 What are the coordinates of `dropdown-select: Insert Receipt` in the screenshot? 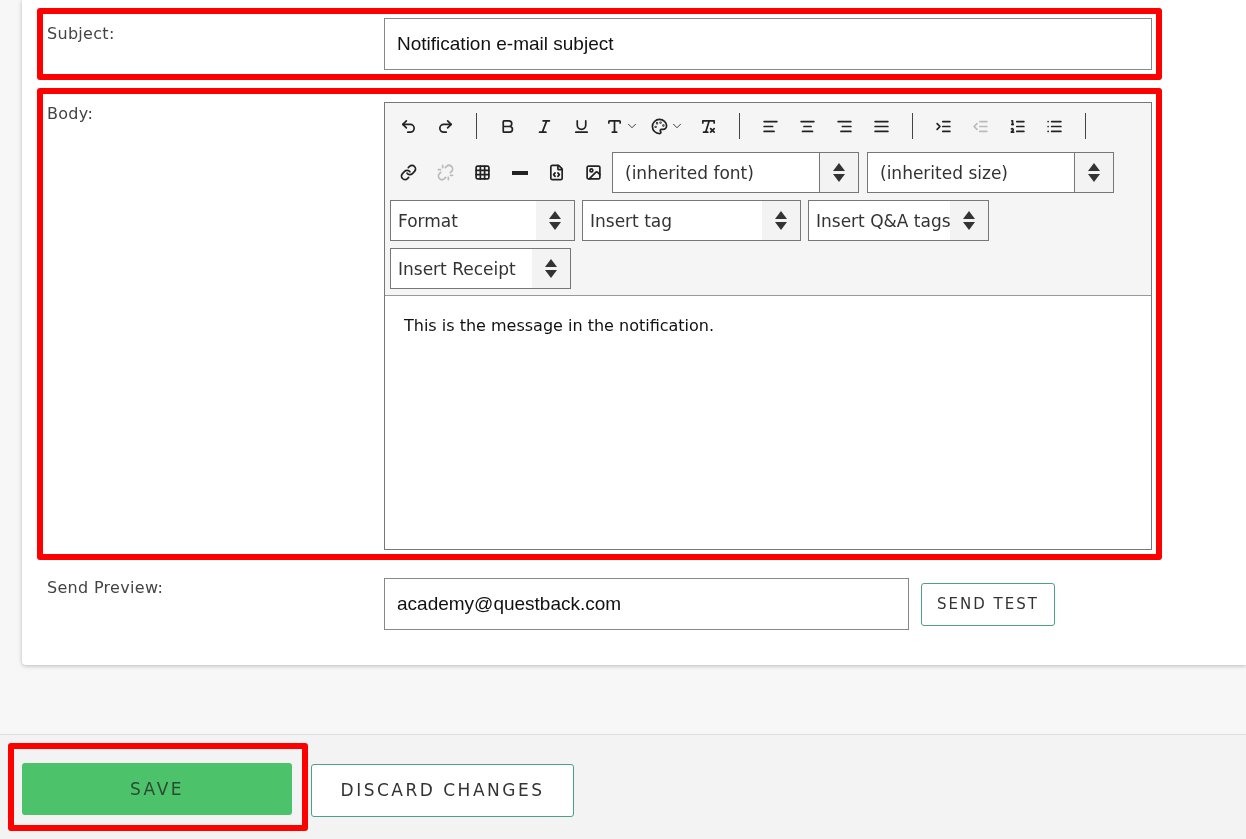 It's located at (480, 268).